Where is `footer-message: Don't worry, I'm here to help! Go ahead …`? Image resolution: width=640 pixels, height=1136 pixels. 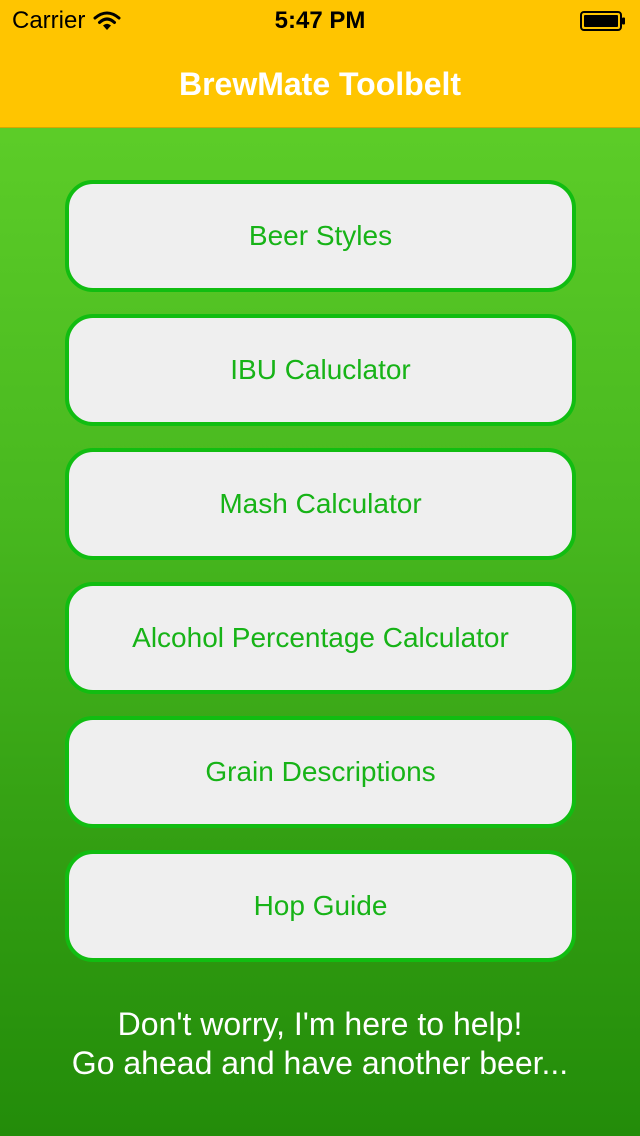
footer-message: Don't worry, I'm here to help! Go ahead … is located at coordinates (320, 1044).